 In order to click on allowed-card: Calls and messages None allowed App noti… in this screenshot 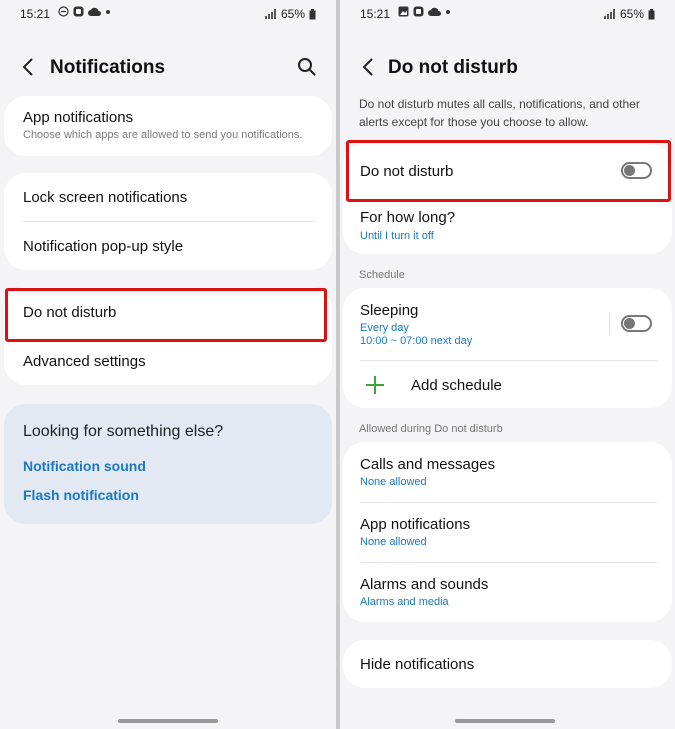, I will do `click(507, 532)`.